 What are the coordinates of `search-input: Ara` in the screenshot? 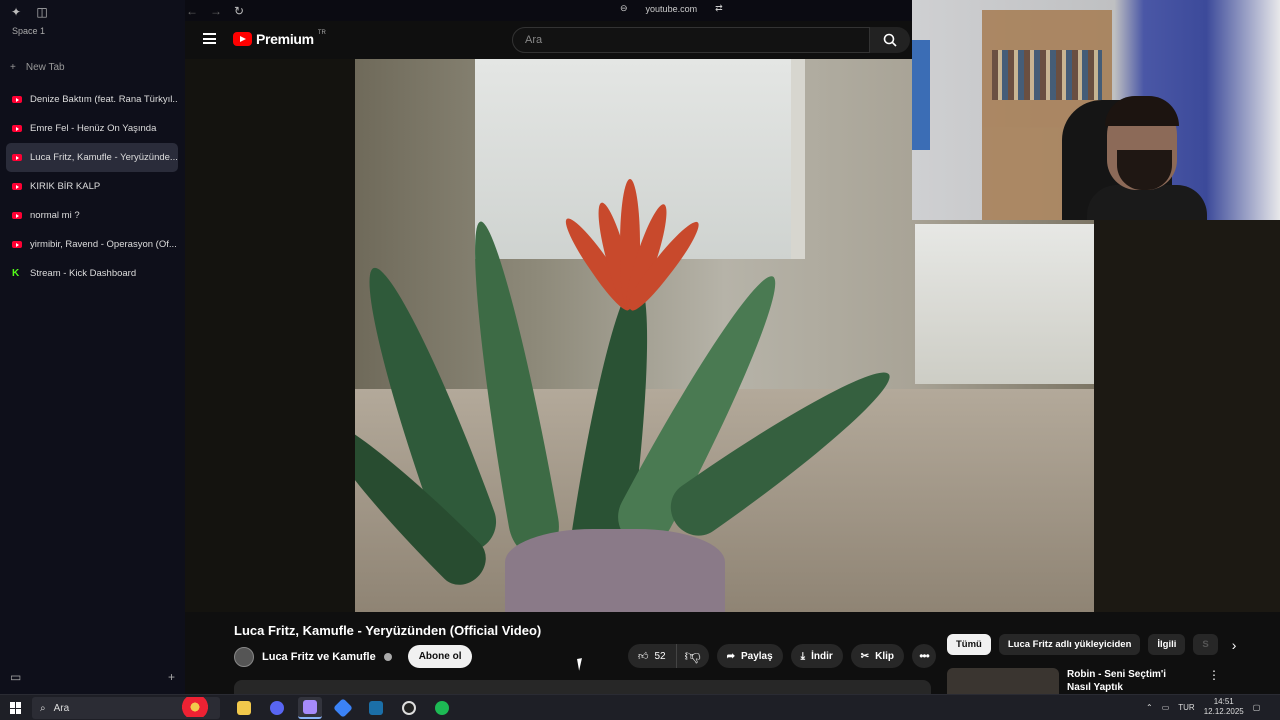 It's located at (691, 40).